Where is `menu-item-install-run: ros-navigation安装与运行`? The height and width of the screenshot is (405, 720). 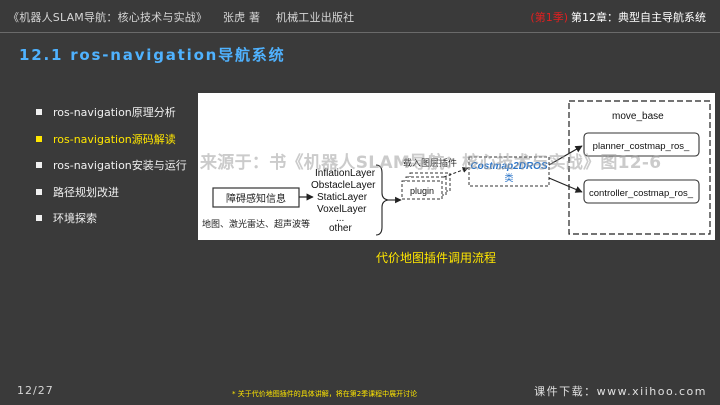
menu-item-install-run: ros-navigation安装与运行 is located at coordinates (111, 165).